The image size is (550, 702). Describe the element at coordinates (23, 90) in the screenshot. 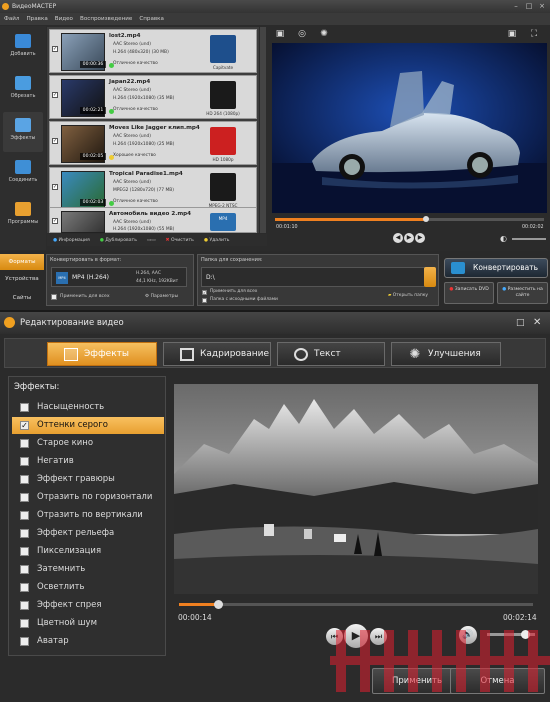

I see `sidebar-cut-button: Обрезать` at that location.